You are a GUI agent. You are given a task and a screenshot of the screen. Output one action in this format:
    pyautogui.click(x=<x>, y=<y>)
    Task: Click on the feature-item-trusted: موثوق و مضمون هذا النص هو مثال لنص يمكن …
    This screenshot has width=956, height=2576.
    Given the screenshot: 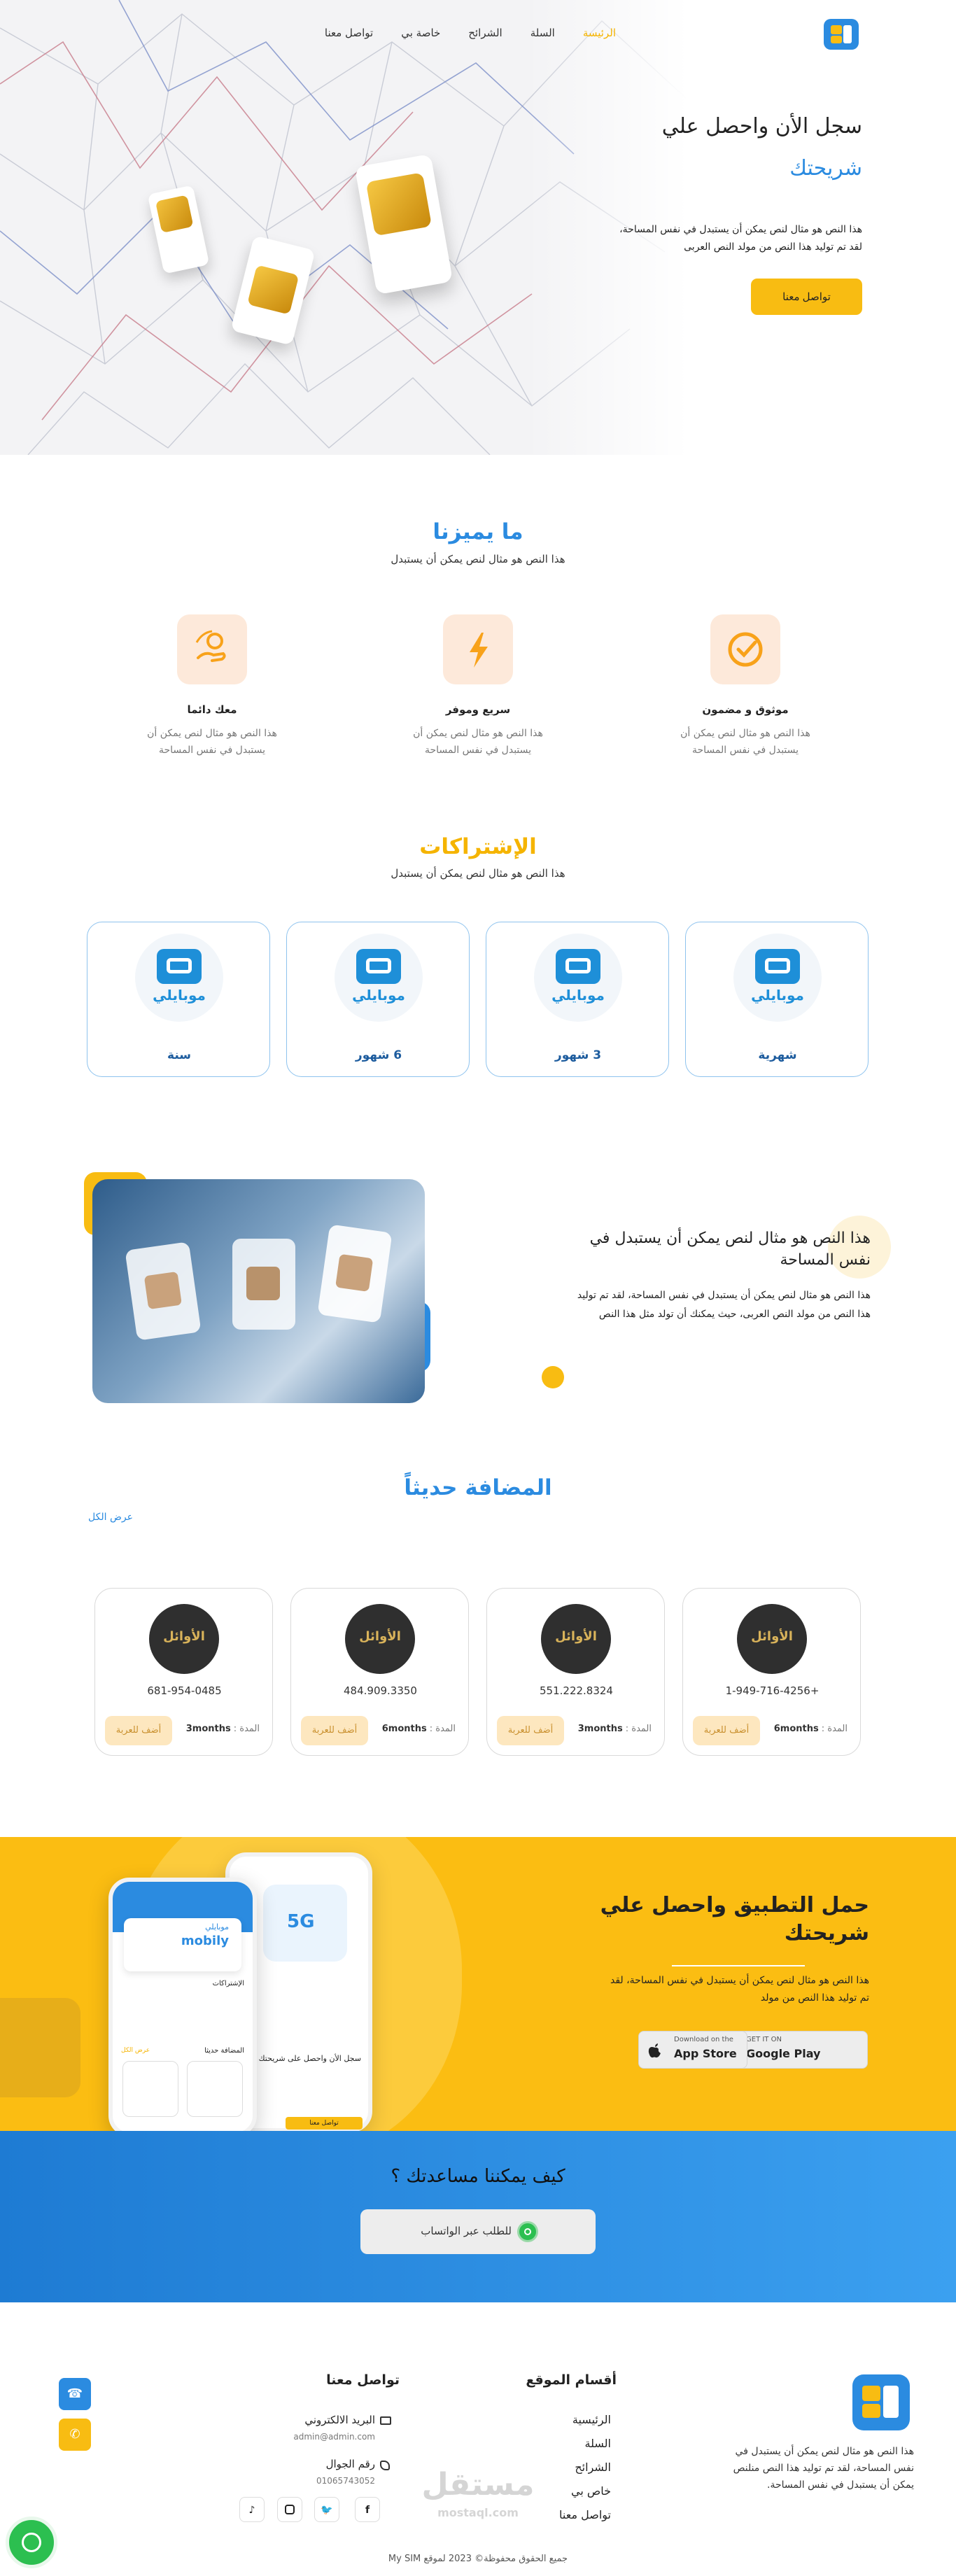 What is the action you would take?
    pyautogui.click(x=745, y=691)
    